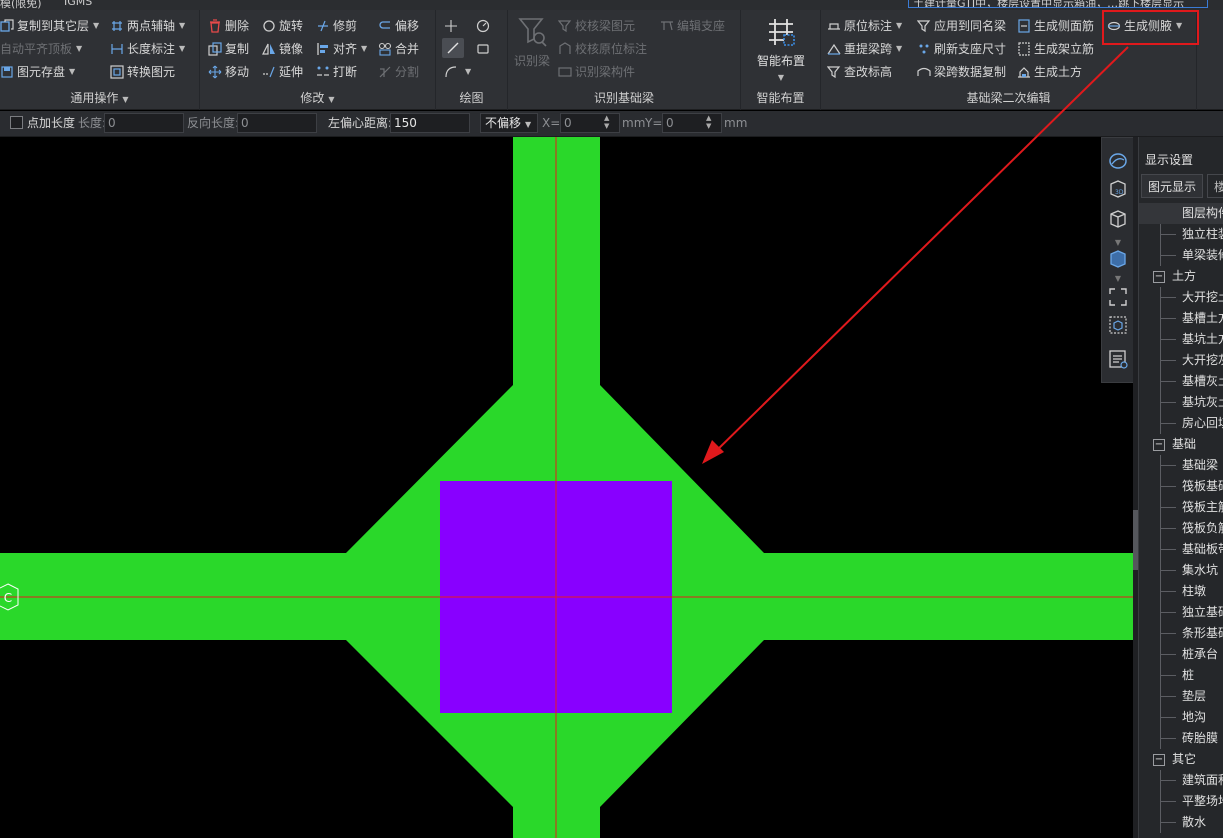  Describe the element at coordinates (430, 123) in the screenshot. I see `left-offset-input: 150` at that location.